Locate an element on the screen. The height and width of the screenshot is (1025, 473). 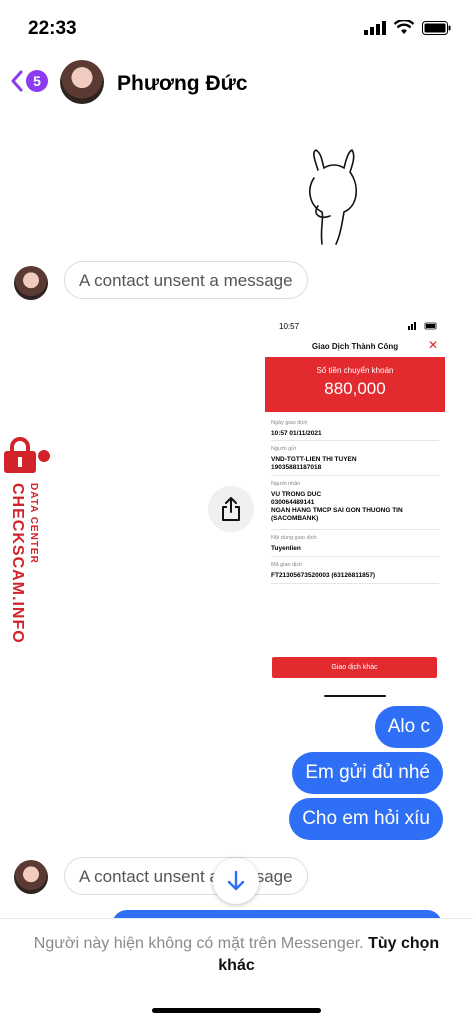
date-value: 10:57 01/11/2021 is located at coordinates (296, 433).